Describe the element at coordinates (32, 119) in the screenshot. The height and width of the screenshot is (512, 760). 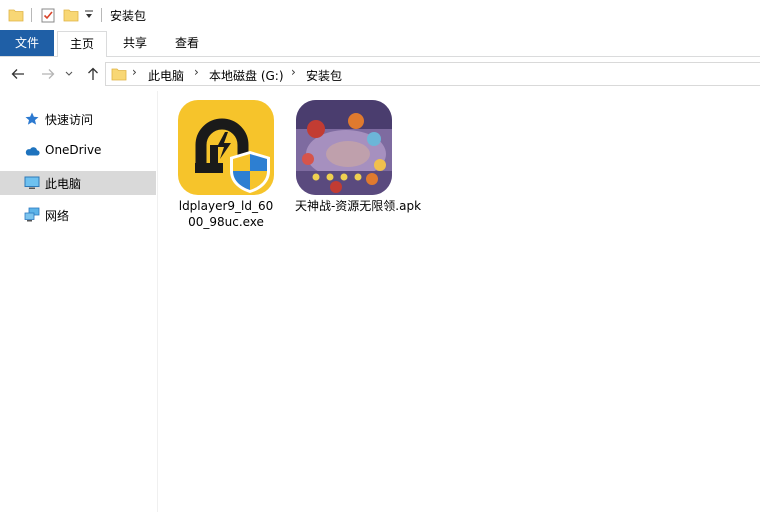
I see `star-icon` at that location.